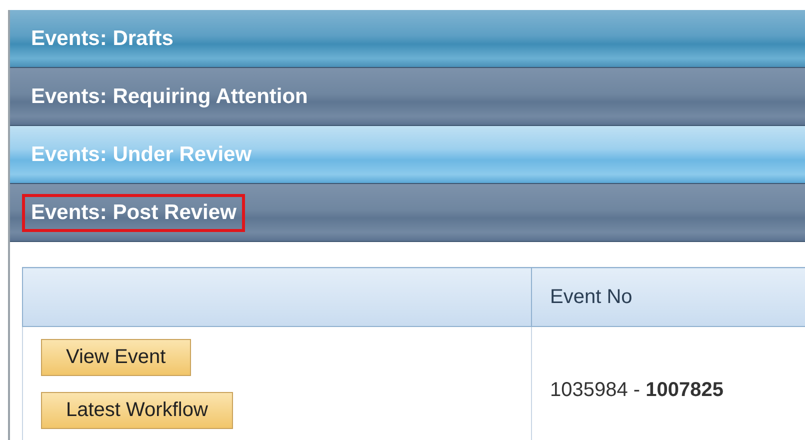  Describe the element at coordinates (141, 155) in the screenshot. I see `panel-title: Events: Under Review` at that location.